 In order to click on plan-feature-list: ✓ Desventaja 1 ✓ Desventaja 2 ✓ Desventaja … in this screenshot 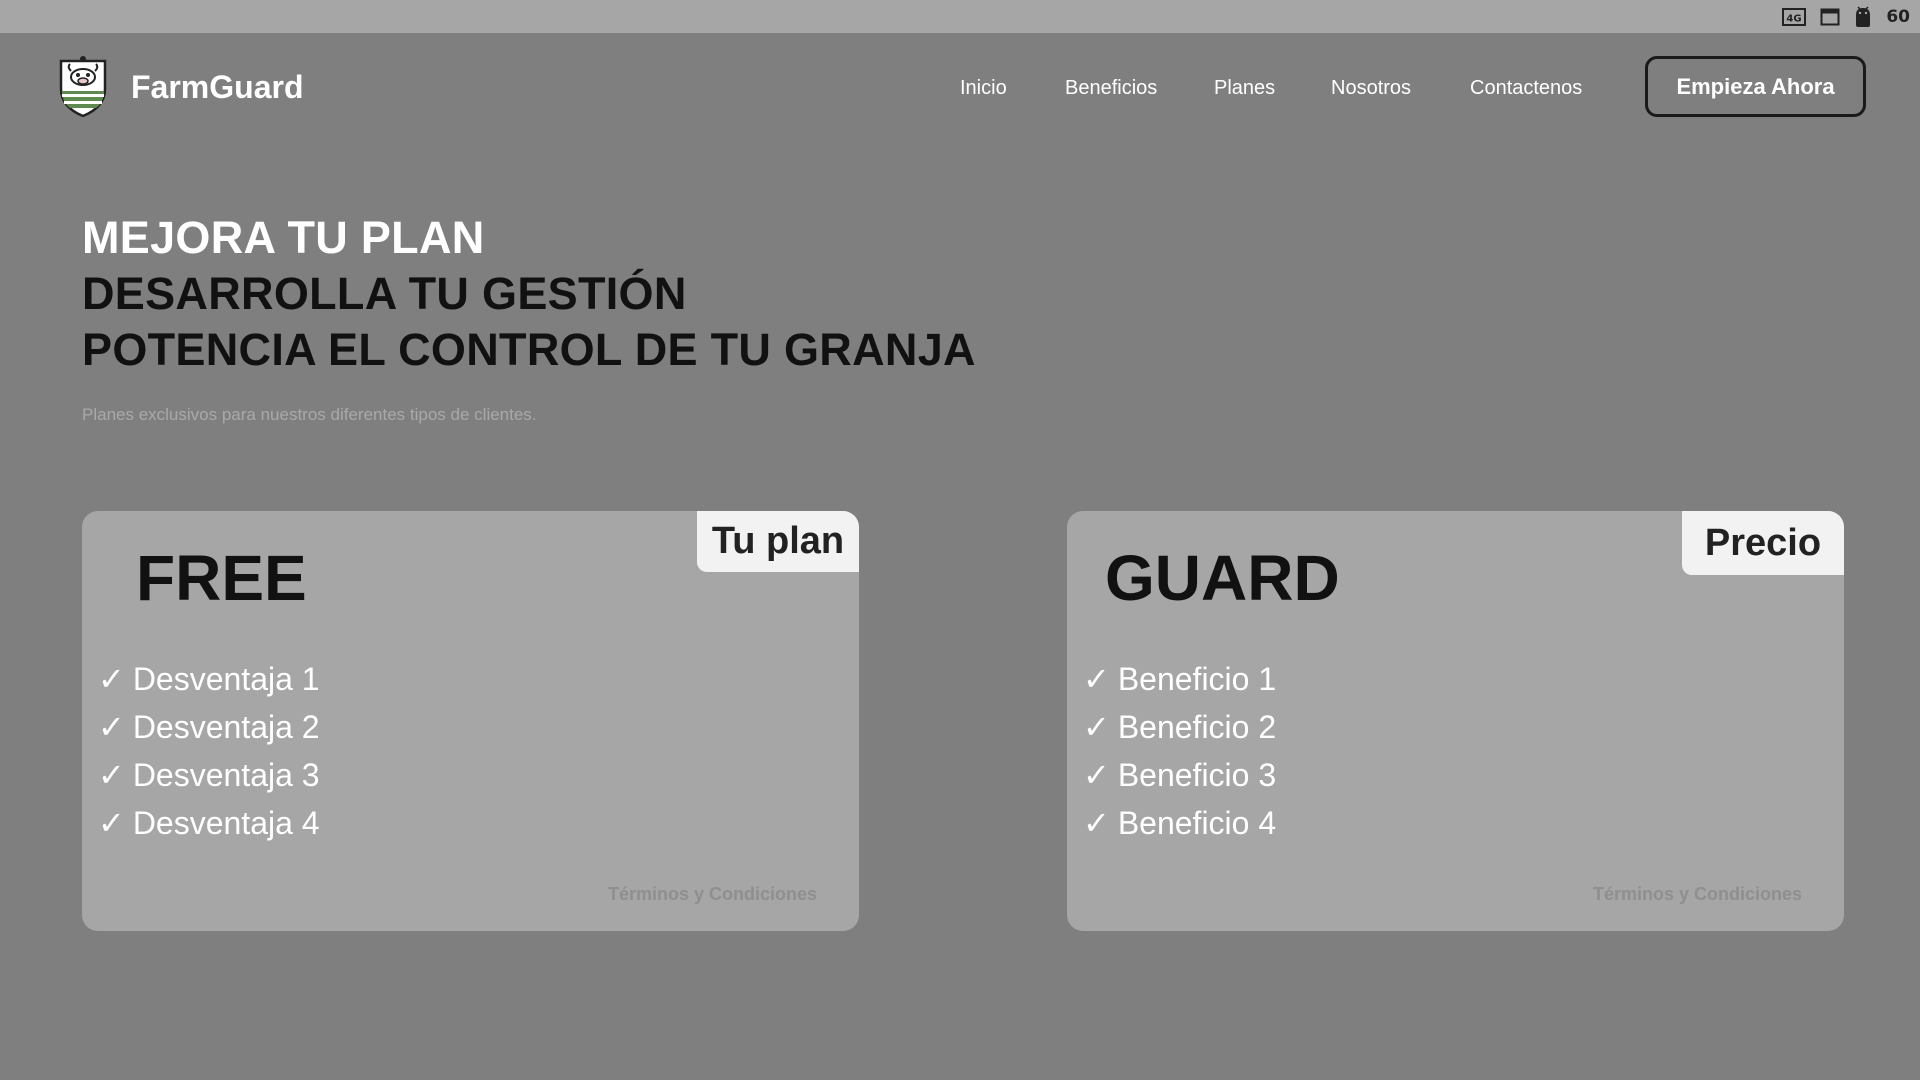, I will do `click(209, 751)`.